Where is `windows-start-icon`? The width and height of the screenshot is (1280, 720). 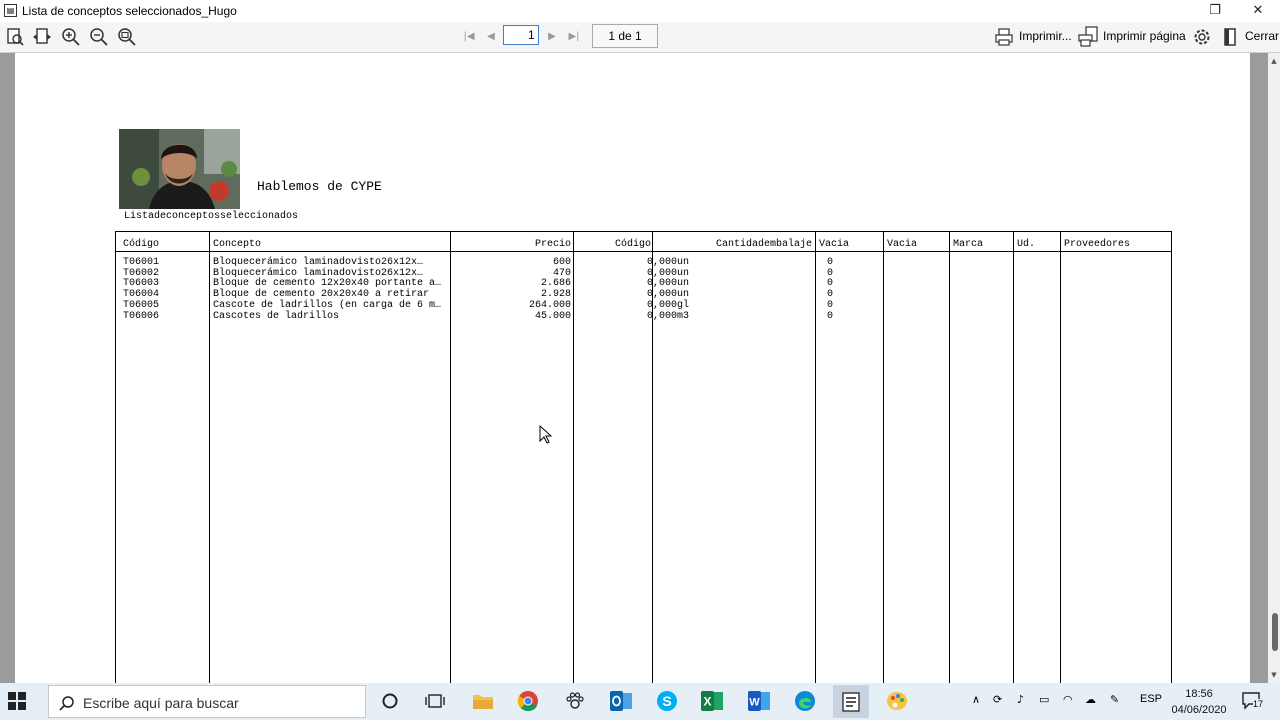 windows-start-icon is located at coordinates (18, 702).